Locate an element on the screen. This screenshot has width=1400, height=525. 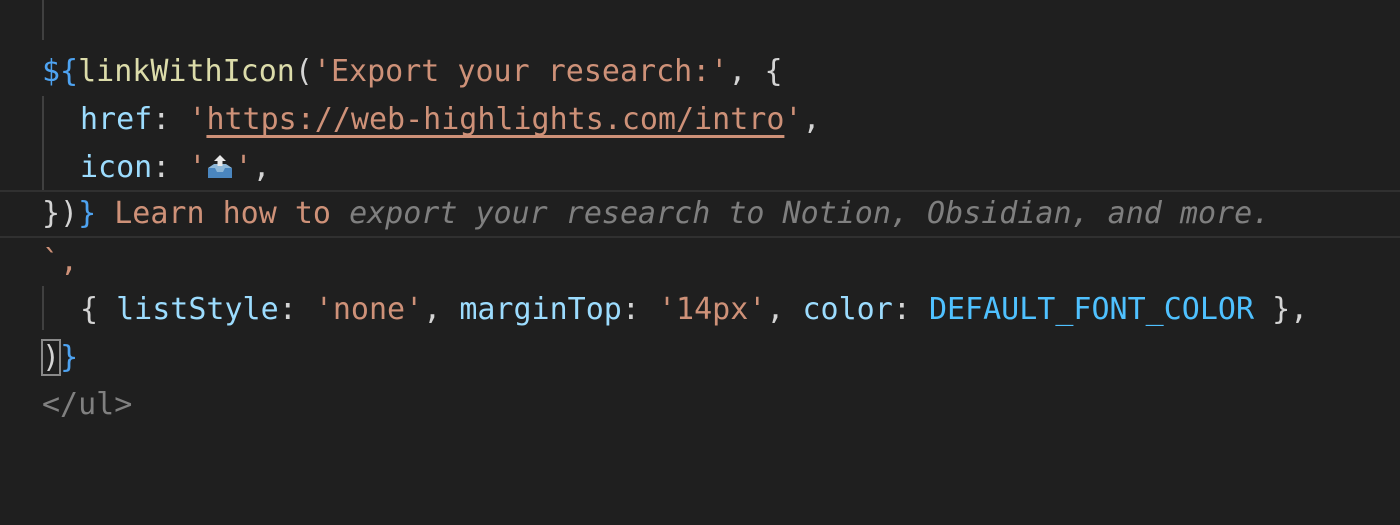
template-end: `, is located at coordinates (60, 261).